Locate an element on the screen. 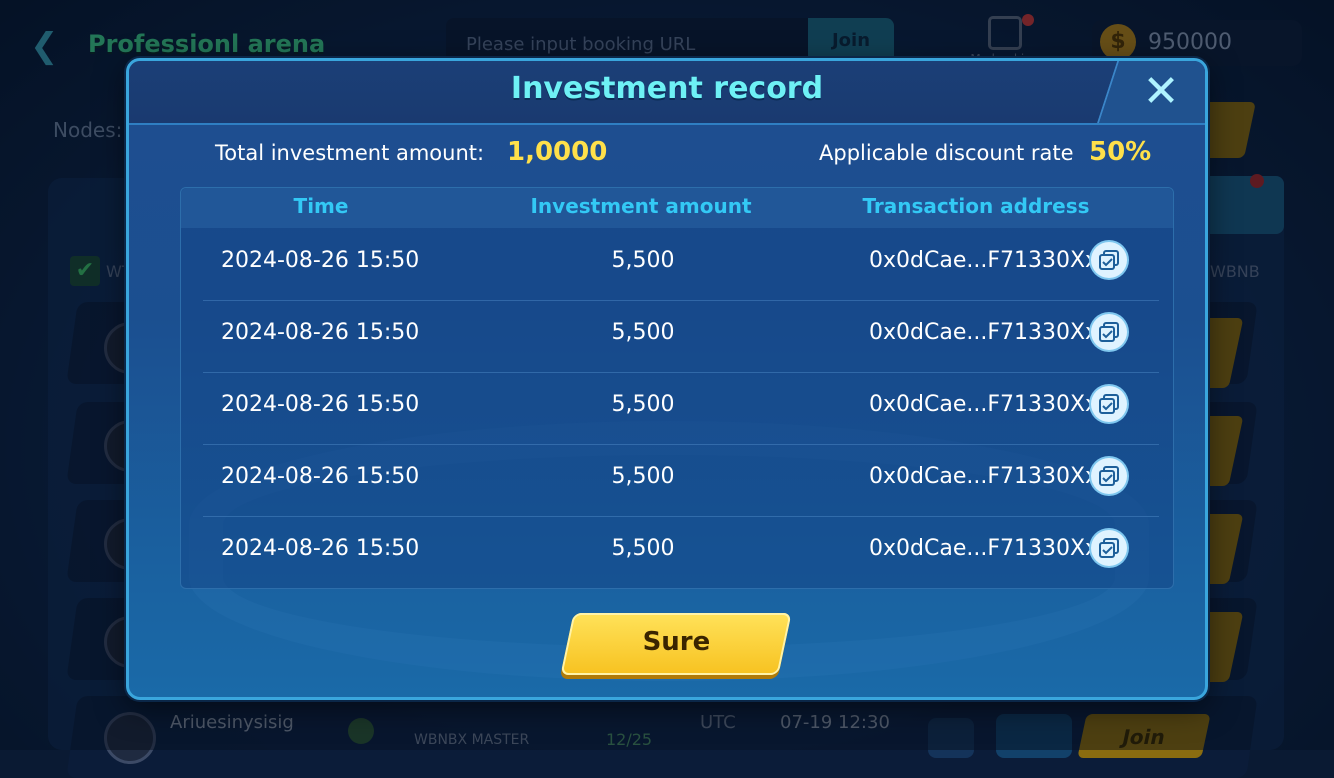 The image size is (1334, 778). total-investment-label: Total investment amount: is located at coordinates (350, 153).